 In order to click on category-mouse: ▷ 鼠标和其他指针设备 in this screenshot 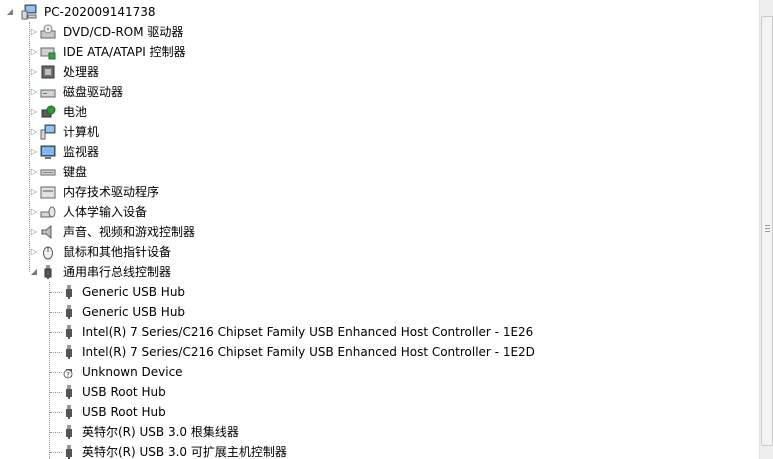, I will do `click(380, 252)`.